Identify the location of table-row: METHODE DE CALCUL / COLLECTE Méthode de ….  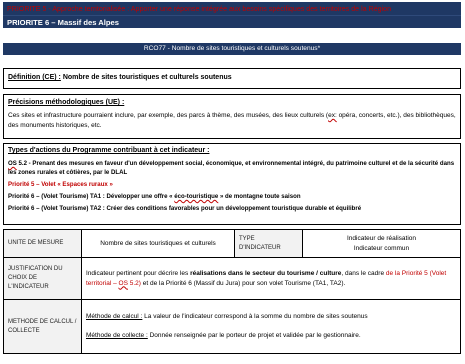
(232, 326).